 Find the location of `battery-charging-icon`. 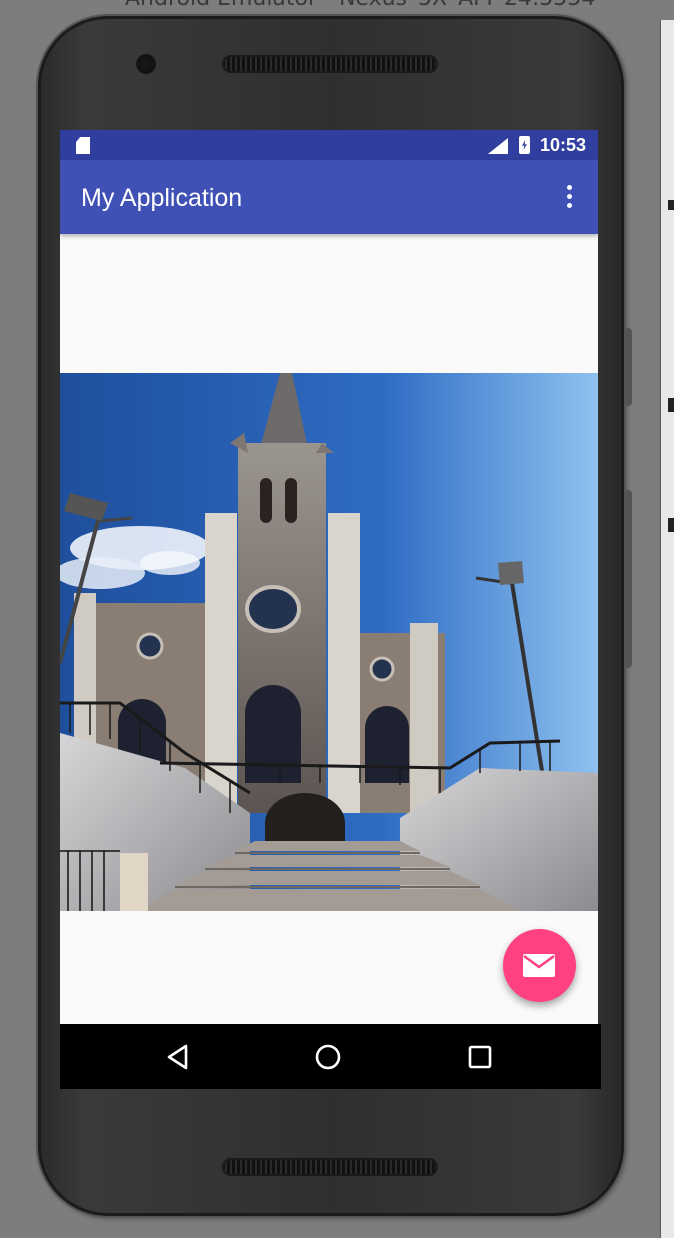

battery-charging-icon is located at coordinates (524, 145).